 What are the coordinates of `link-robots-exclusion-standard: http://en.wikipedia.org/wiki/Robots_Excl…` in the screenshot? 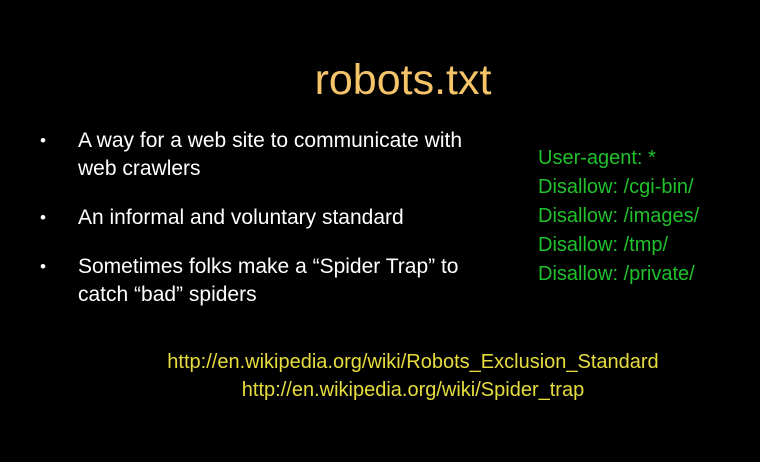 It's located at (380, 362).